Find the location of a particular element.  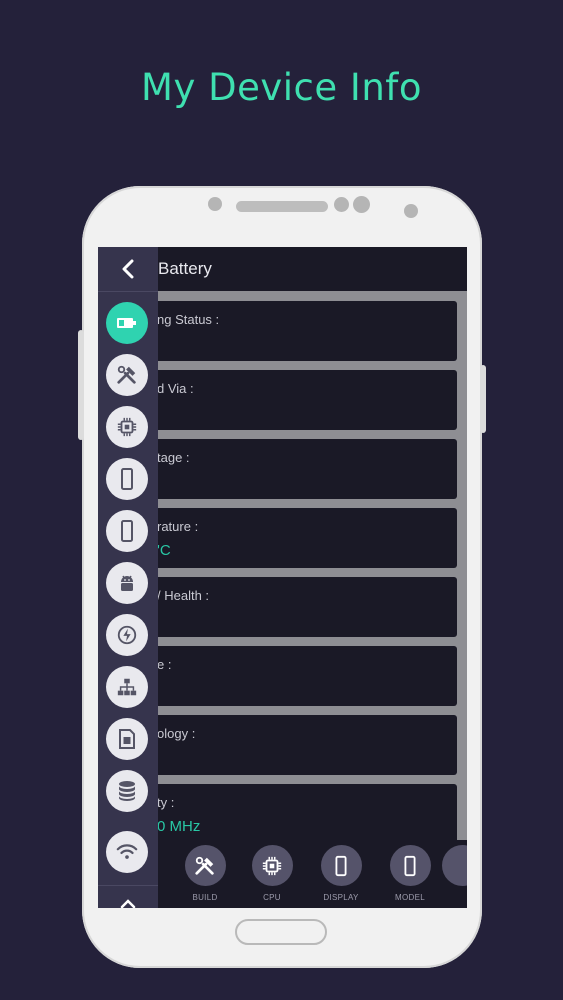

sidebar-item-sim is located at coordinates (127, 739).